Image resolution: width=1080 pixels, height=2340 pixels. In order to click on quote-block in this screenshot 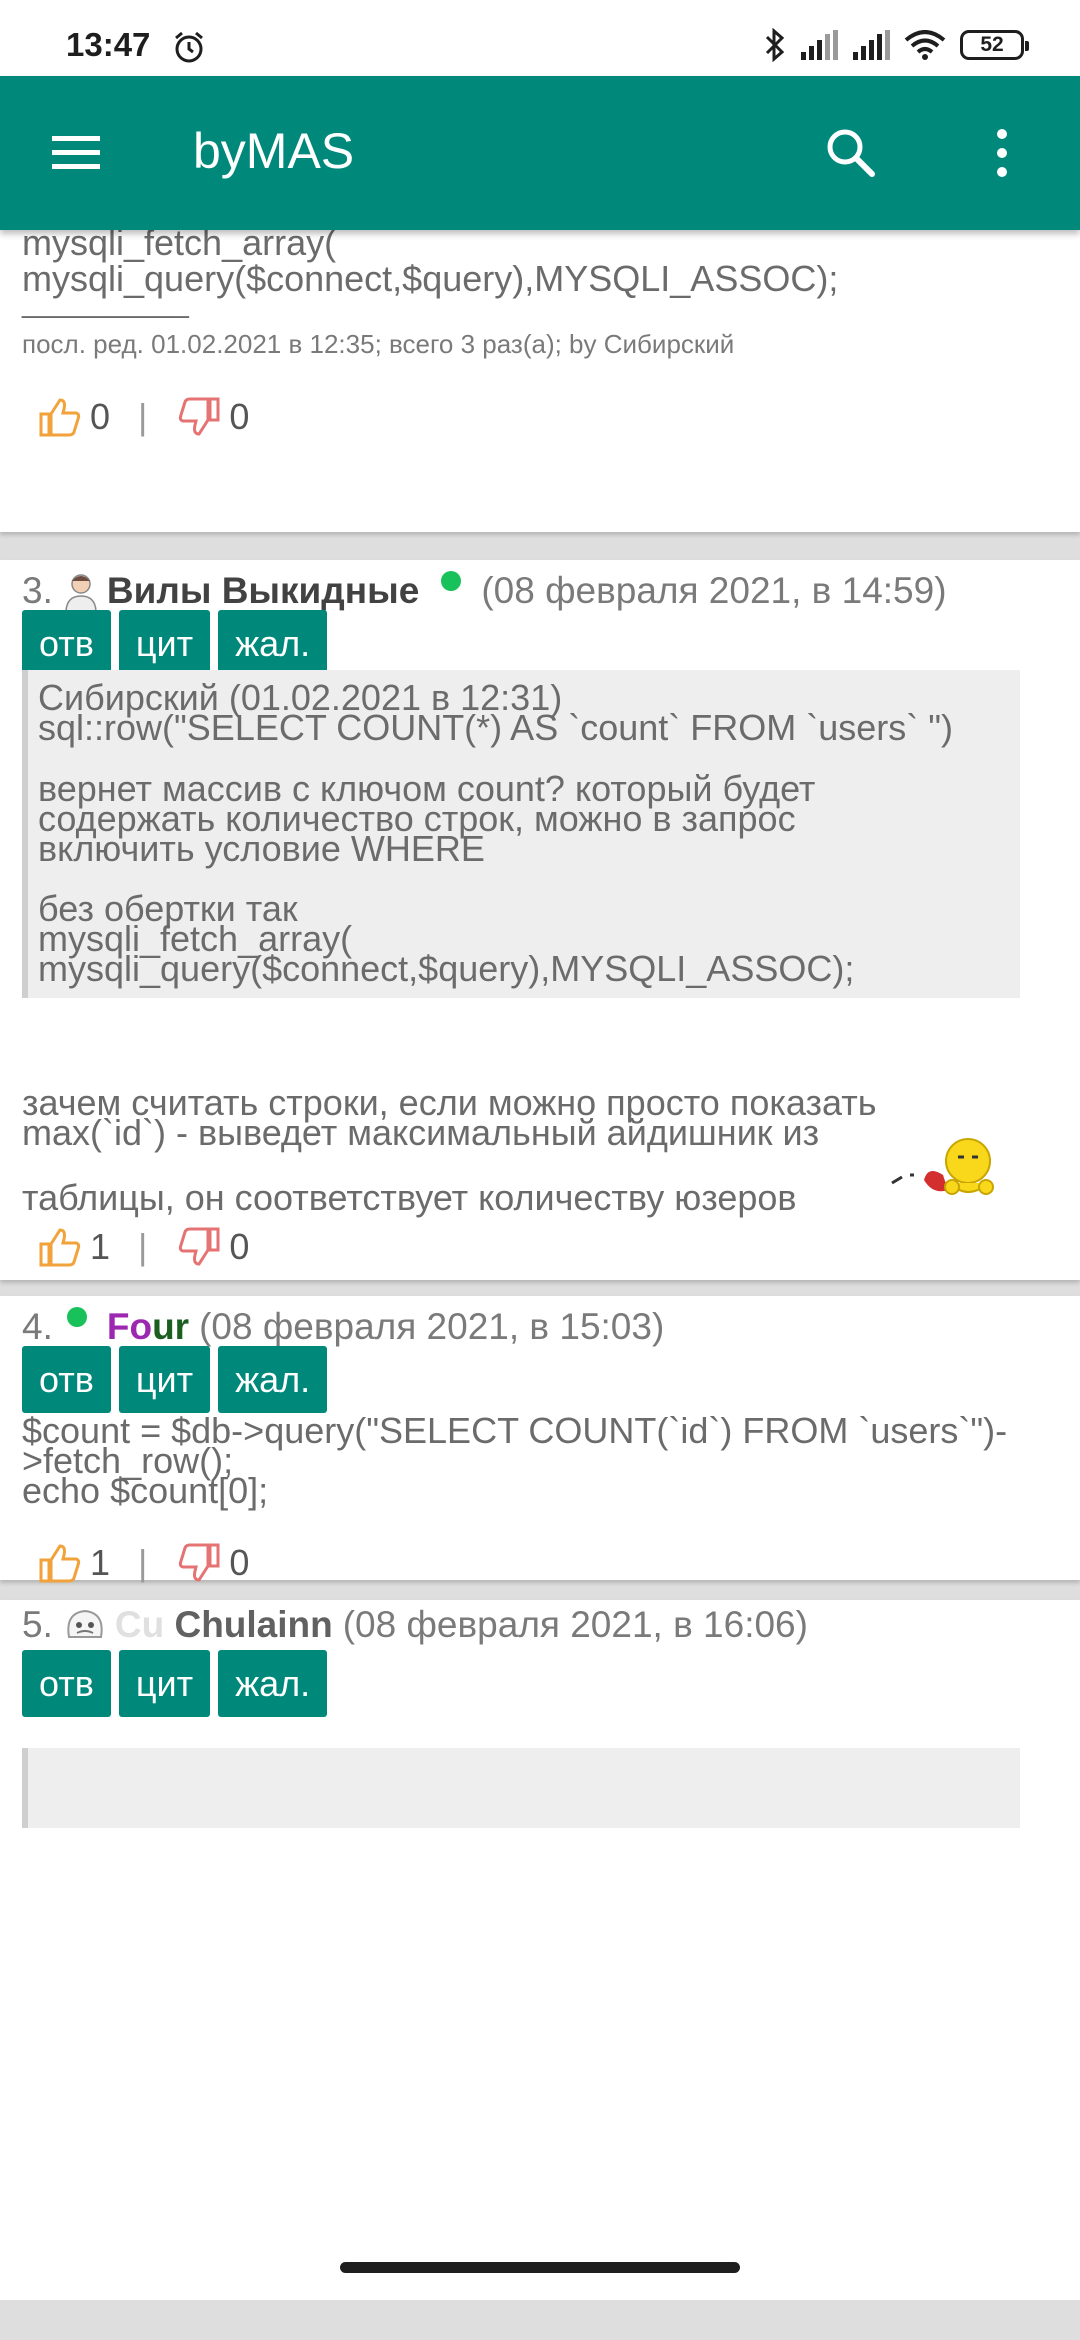, I will do `click(521, 1788)`.